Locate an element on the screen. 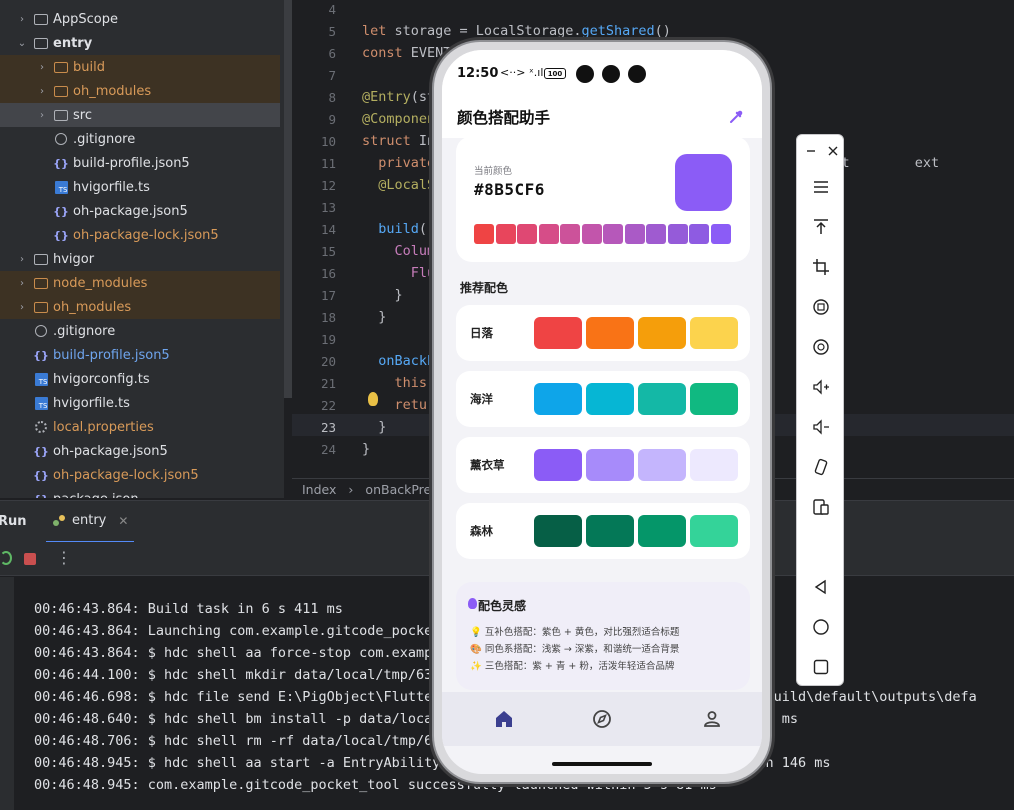 Image resolution: width=1014 pixels, height=810 pixels. more-options-icon: ⋮ is located at coordinates (64, 557).